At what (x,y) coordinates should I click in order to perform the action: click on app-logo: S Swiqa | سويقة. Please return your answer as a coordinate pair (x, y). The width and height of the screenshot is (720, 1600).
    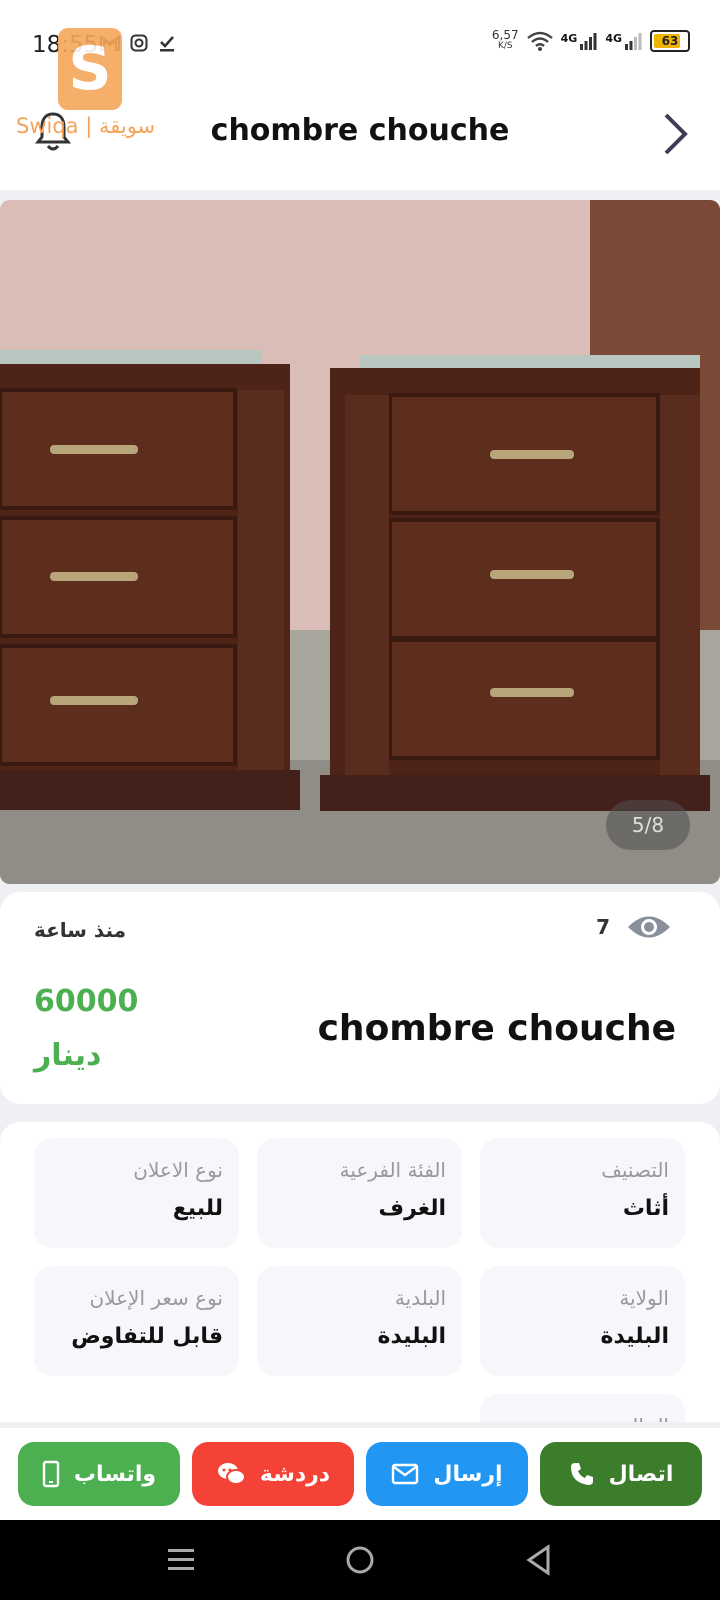
    Looking at the image, I should click on (91, 83).